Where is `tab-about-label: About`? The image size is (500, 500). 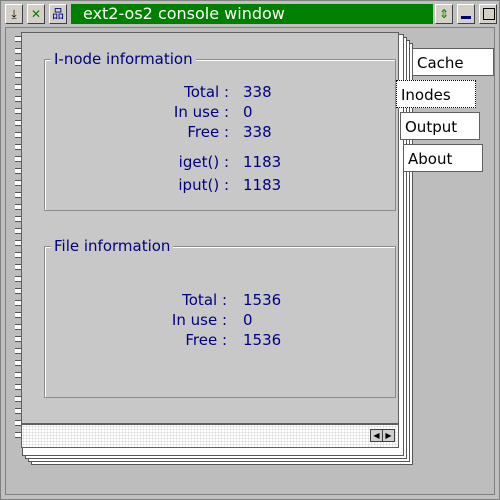 tab-about-label: About is located at coordinates (430, 159).